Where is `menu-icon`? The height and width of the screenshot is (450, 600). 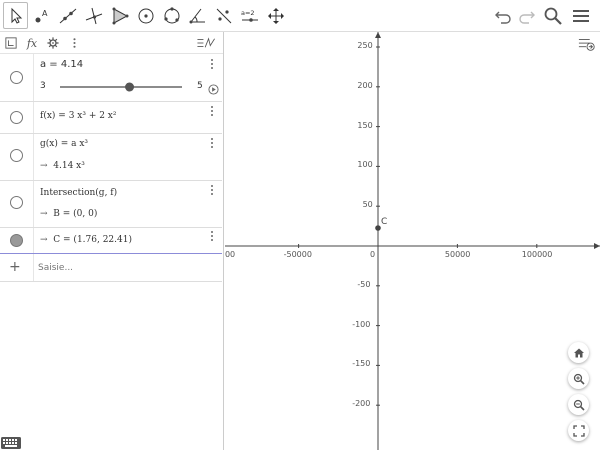 menu-icon is located at coordinates (581, 16).